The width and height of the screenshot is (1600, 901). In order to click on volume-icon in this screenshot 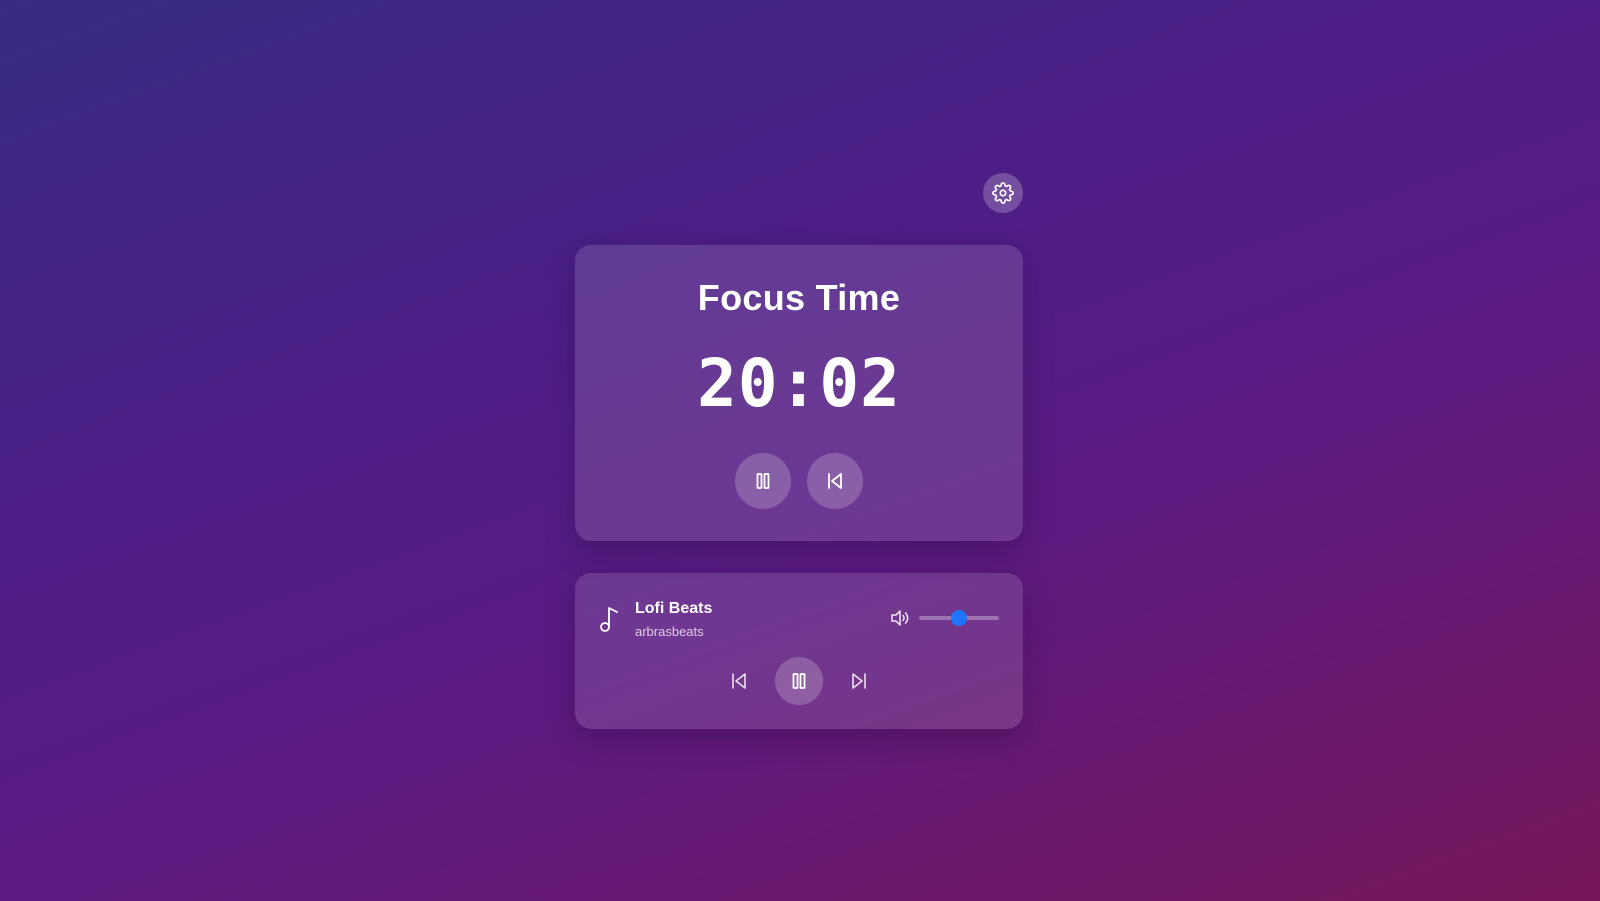, I will do `click(900, 618)`.